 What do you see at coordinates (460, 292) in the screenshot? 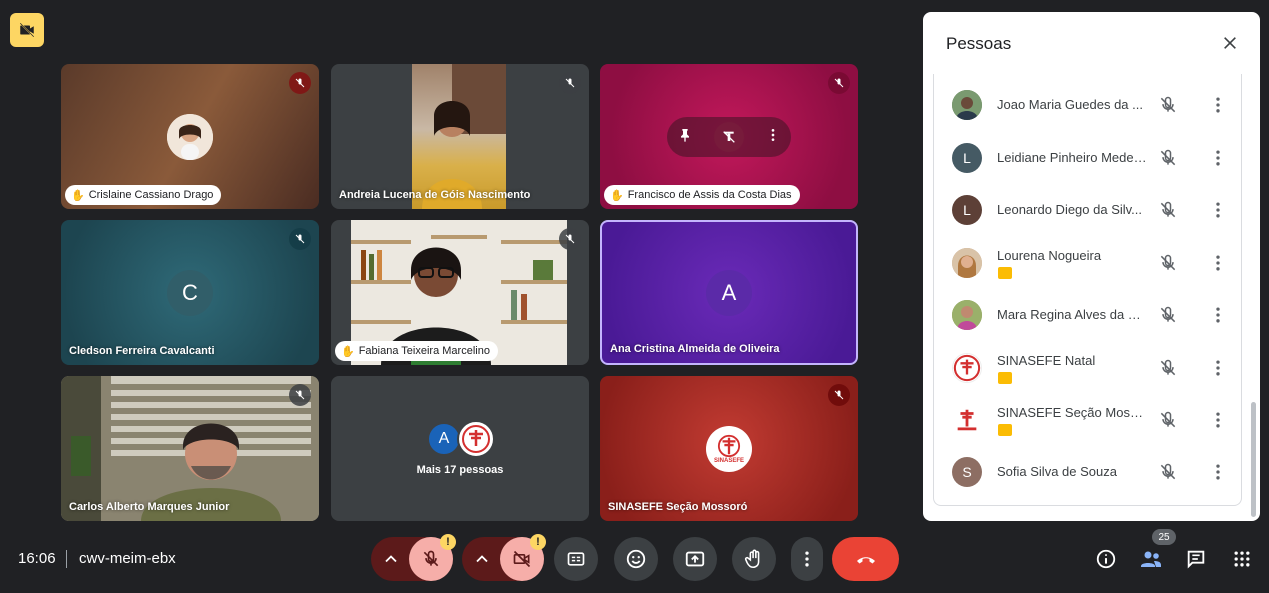
I see `video-tile: ✋ Fabiana Teixeira Marcelino` at bounding box center [460, 292].